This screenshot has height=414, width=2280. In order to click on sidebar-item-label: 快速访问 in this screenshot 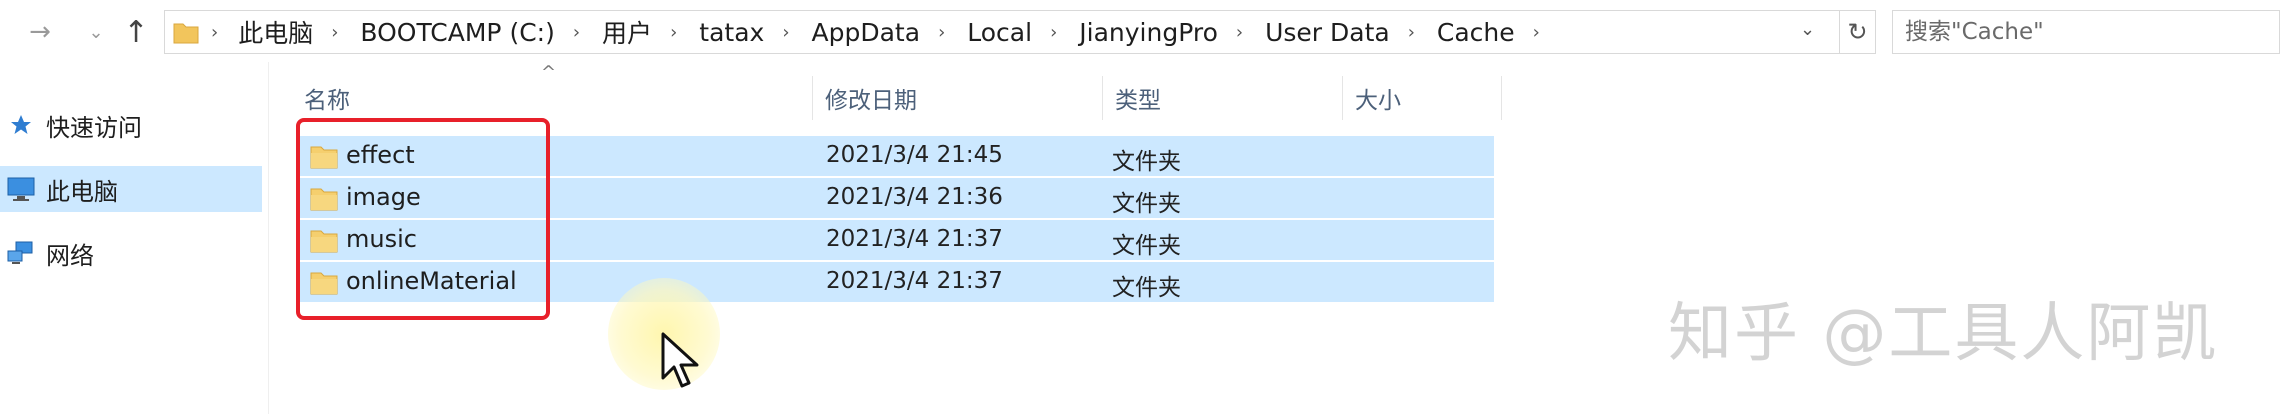, I will do `click(94, 127)`.